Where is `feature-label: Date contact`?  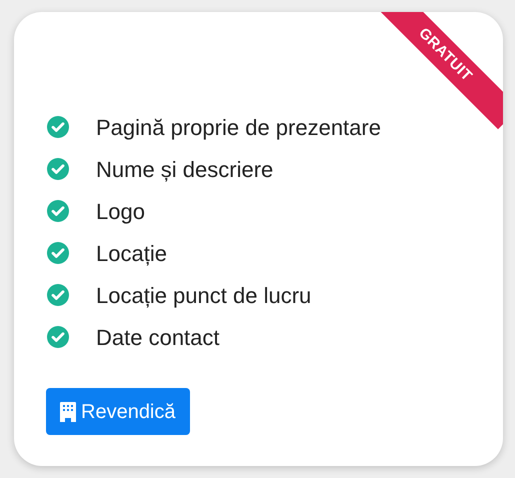
feature-label: Date contact is located at coordinates (158, 338).